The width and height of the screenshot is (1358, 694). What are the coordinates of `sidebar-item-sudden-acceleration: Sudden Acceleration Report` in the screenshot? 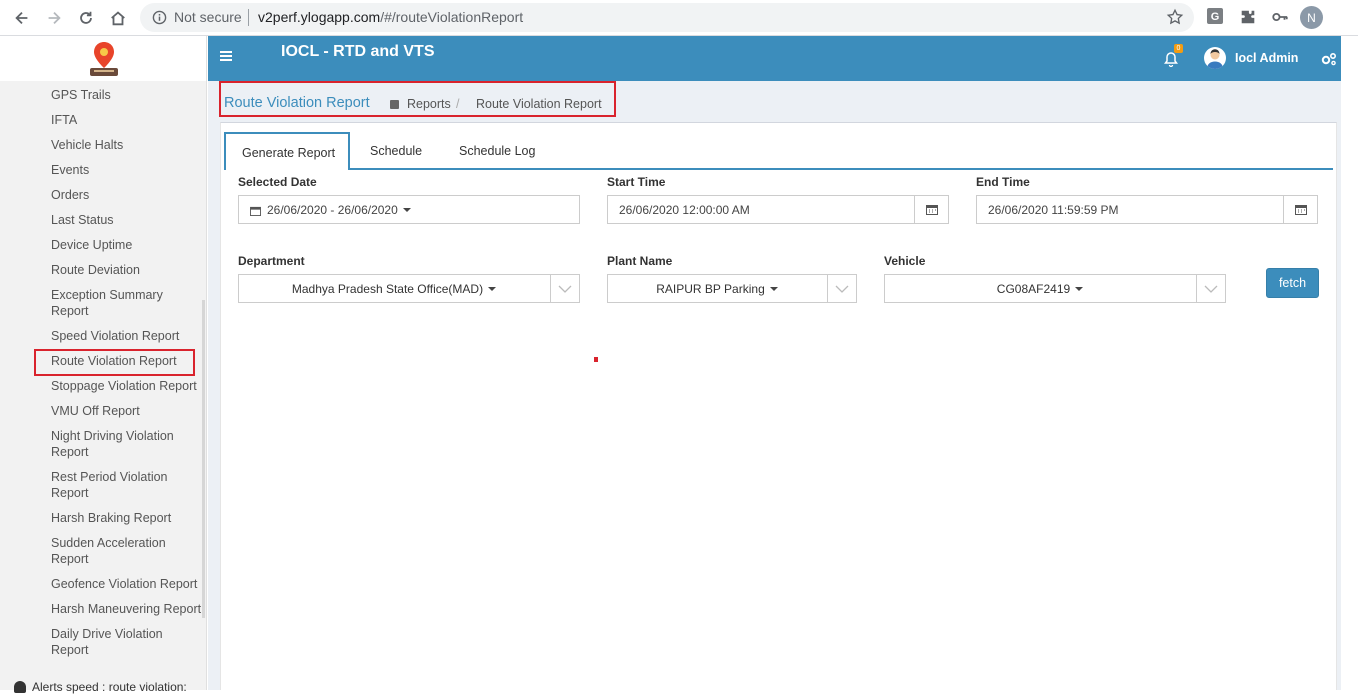 It's located at (116, 551).